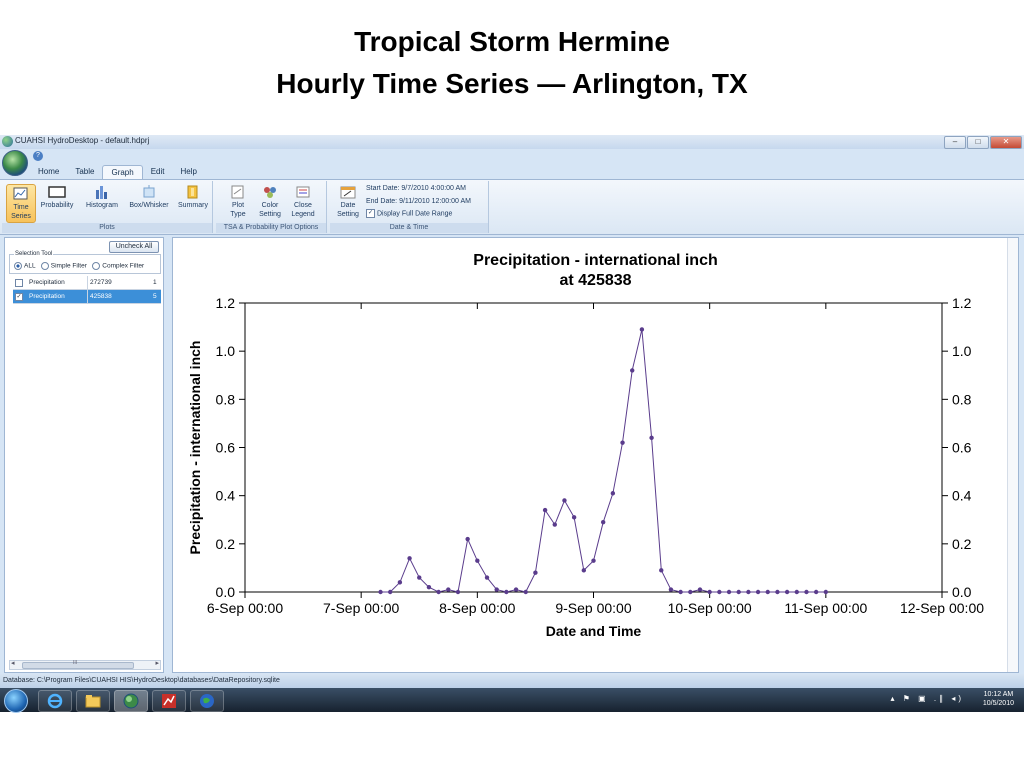 The width and height of the screenshot is (1024, 768). I want to click on time-series-icon, so click(20, 193).